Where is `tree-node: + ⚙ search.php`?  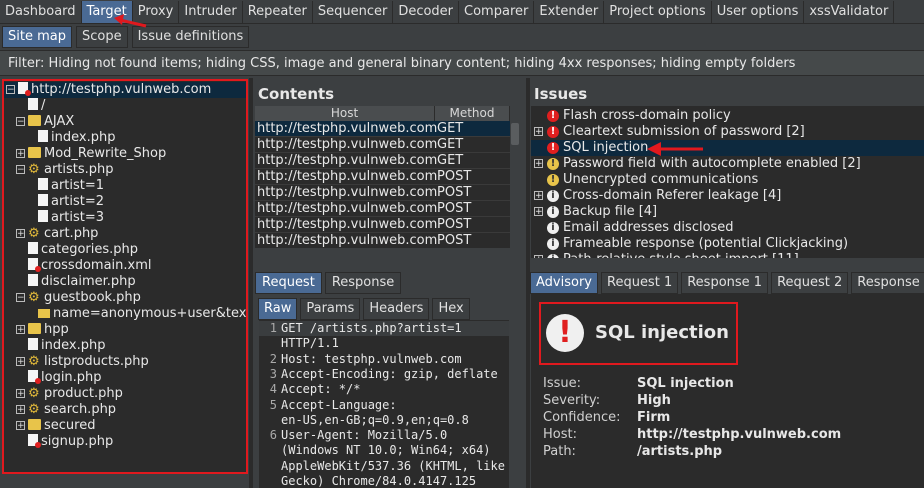
tree-node: + ⚙ search.php is located at coordinates (66, 410).